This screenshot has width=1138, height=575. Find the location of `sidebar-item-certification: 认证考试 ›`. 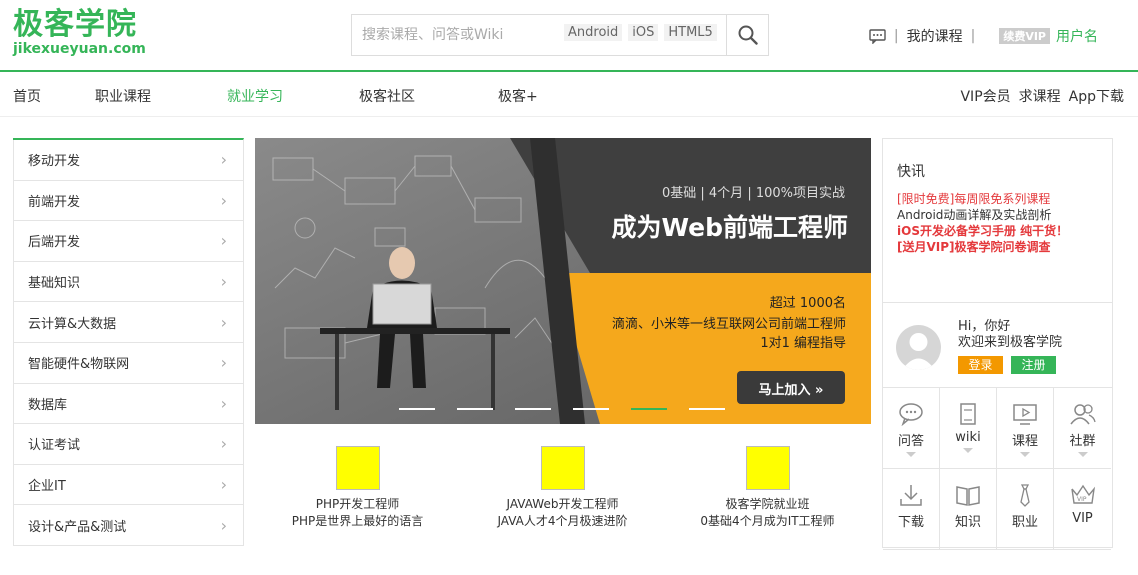

sidebar-item-certification: 认证考试 › is located at coordinates (128, 444).